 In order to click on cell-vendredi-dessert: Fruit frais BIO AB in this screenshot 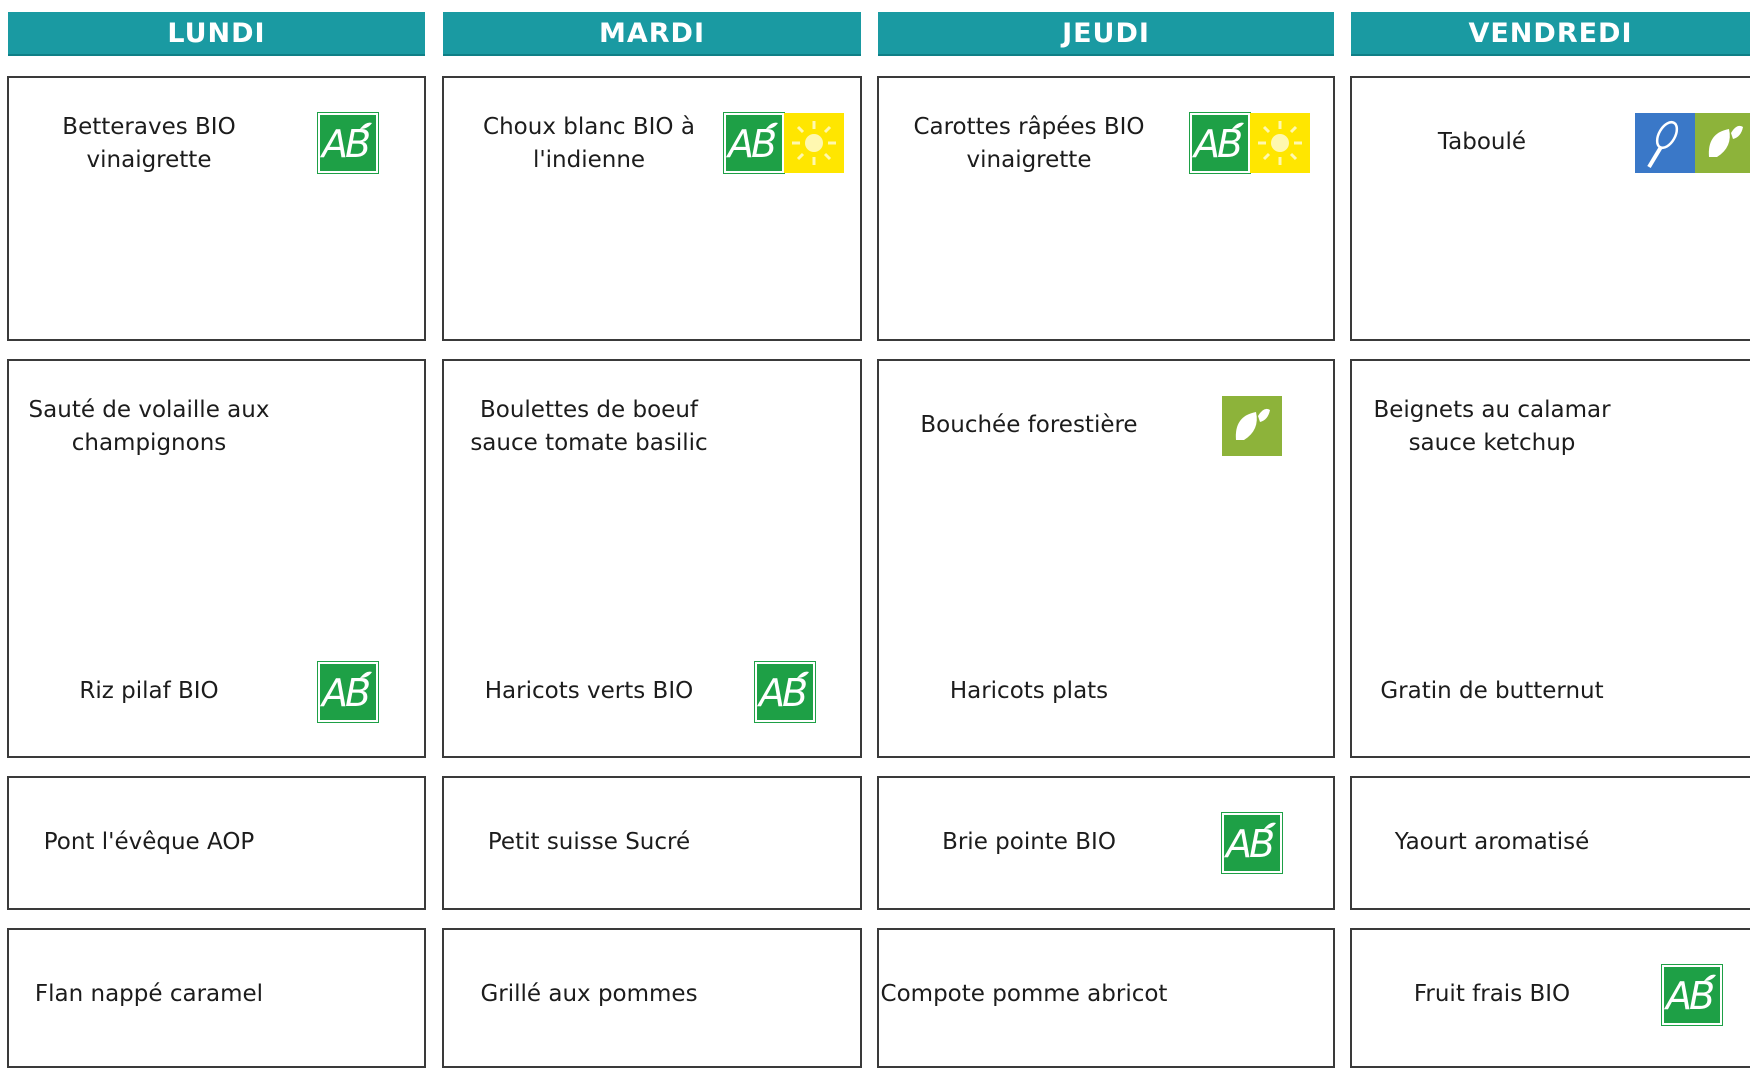, I will do `click(1550, 998)`.